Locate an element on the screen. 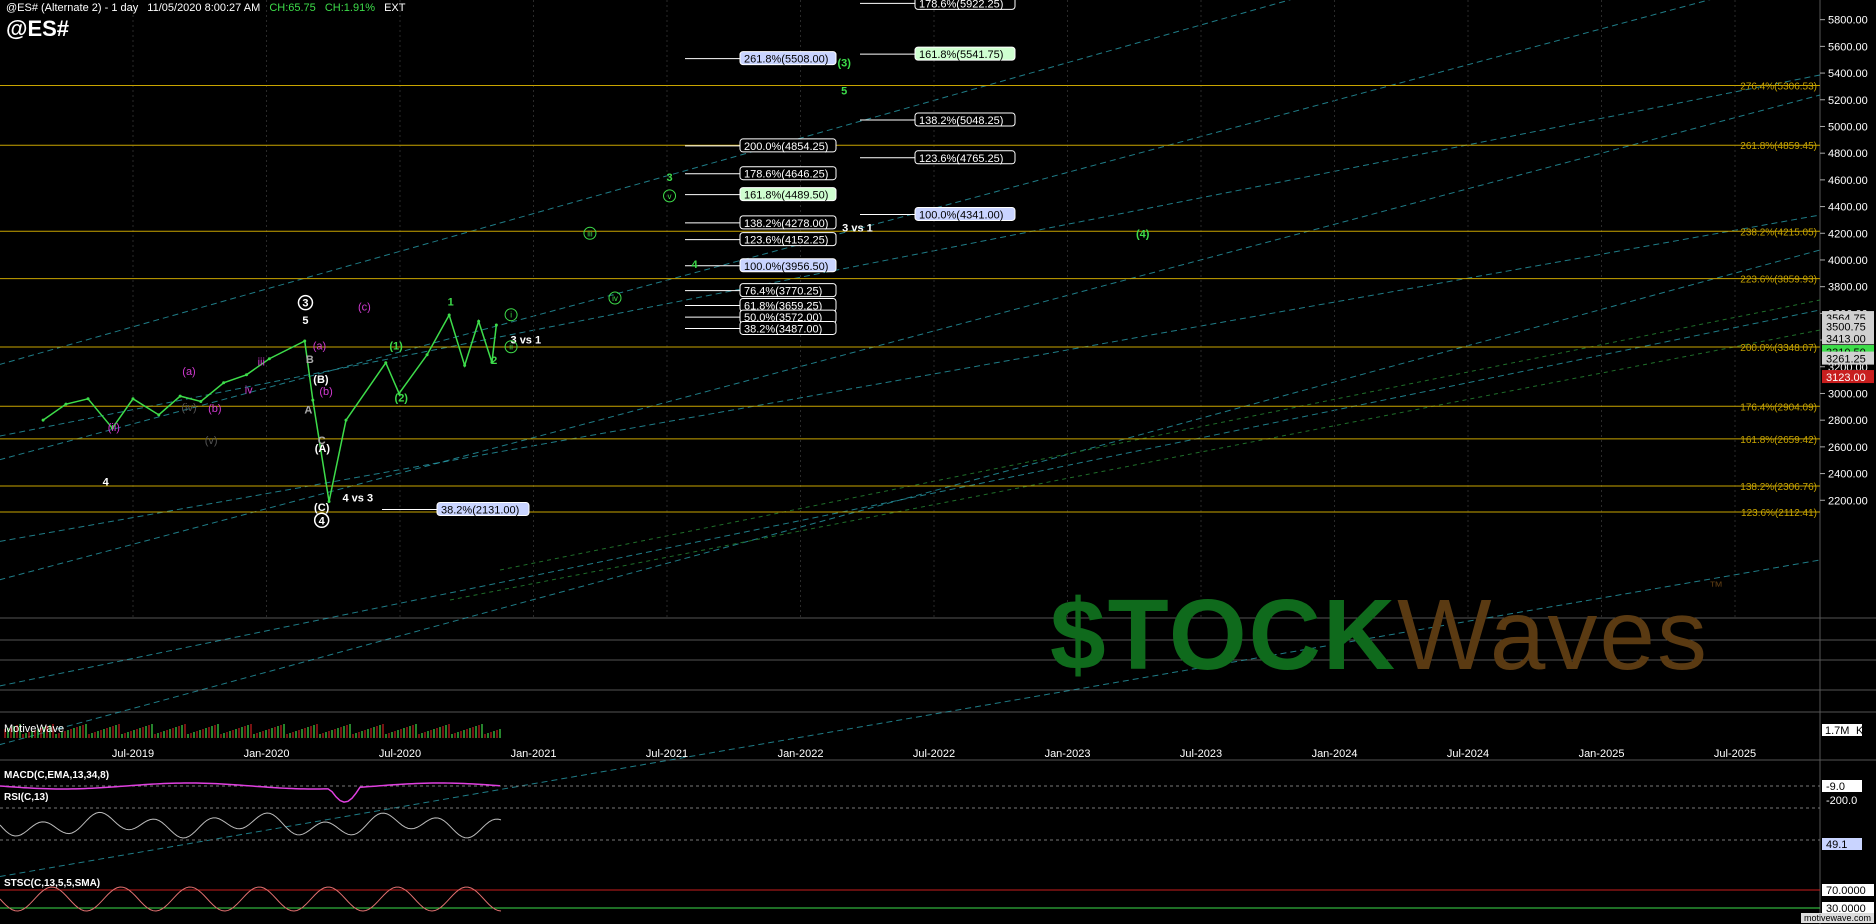 The width and height of the screenshot is (1876, 924). wave-label: (b) is located at coordinates (325, 392).